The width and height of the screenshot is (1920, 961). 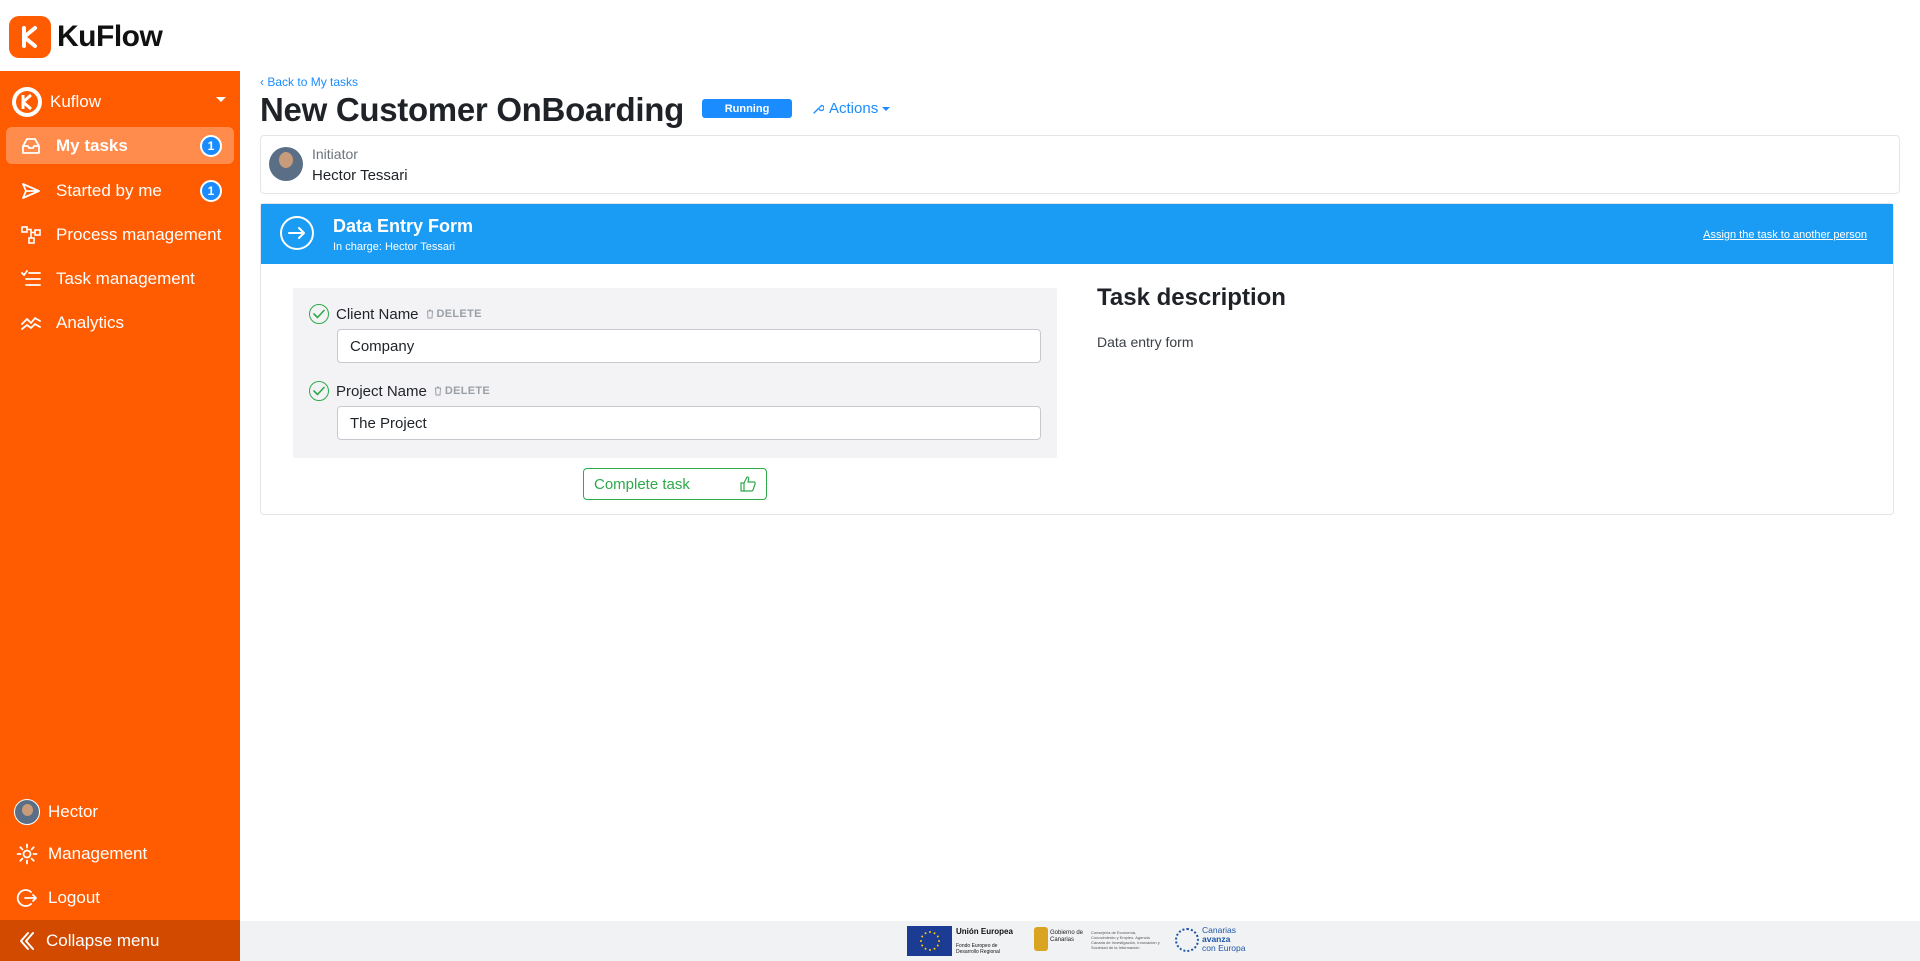 I want to click on complete-task-button: Complete task, so click(x=675, y=484).